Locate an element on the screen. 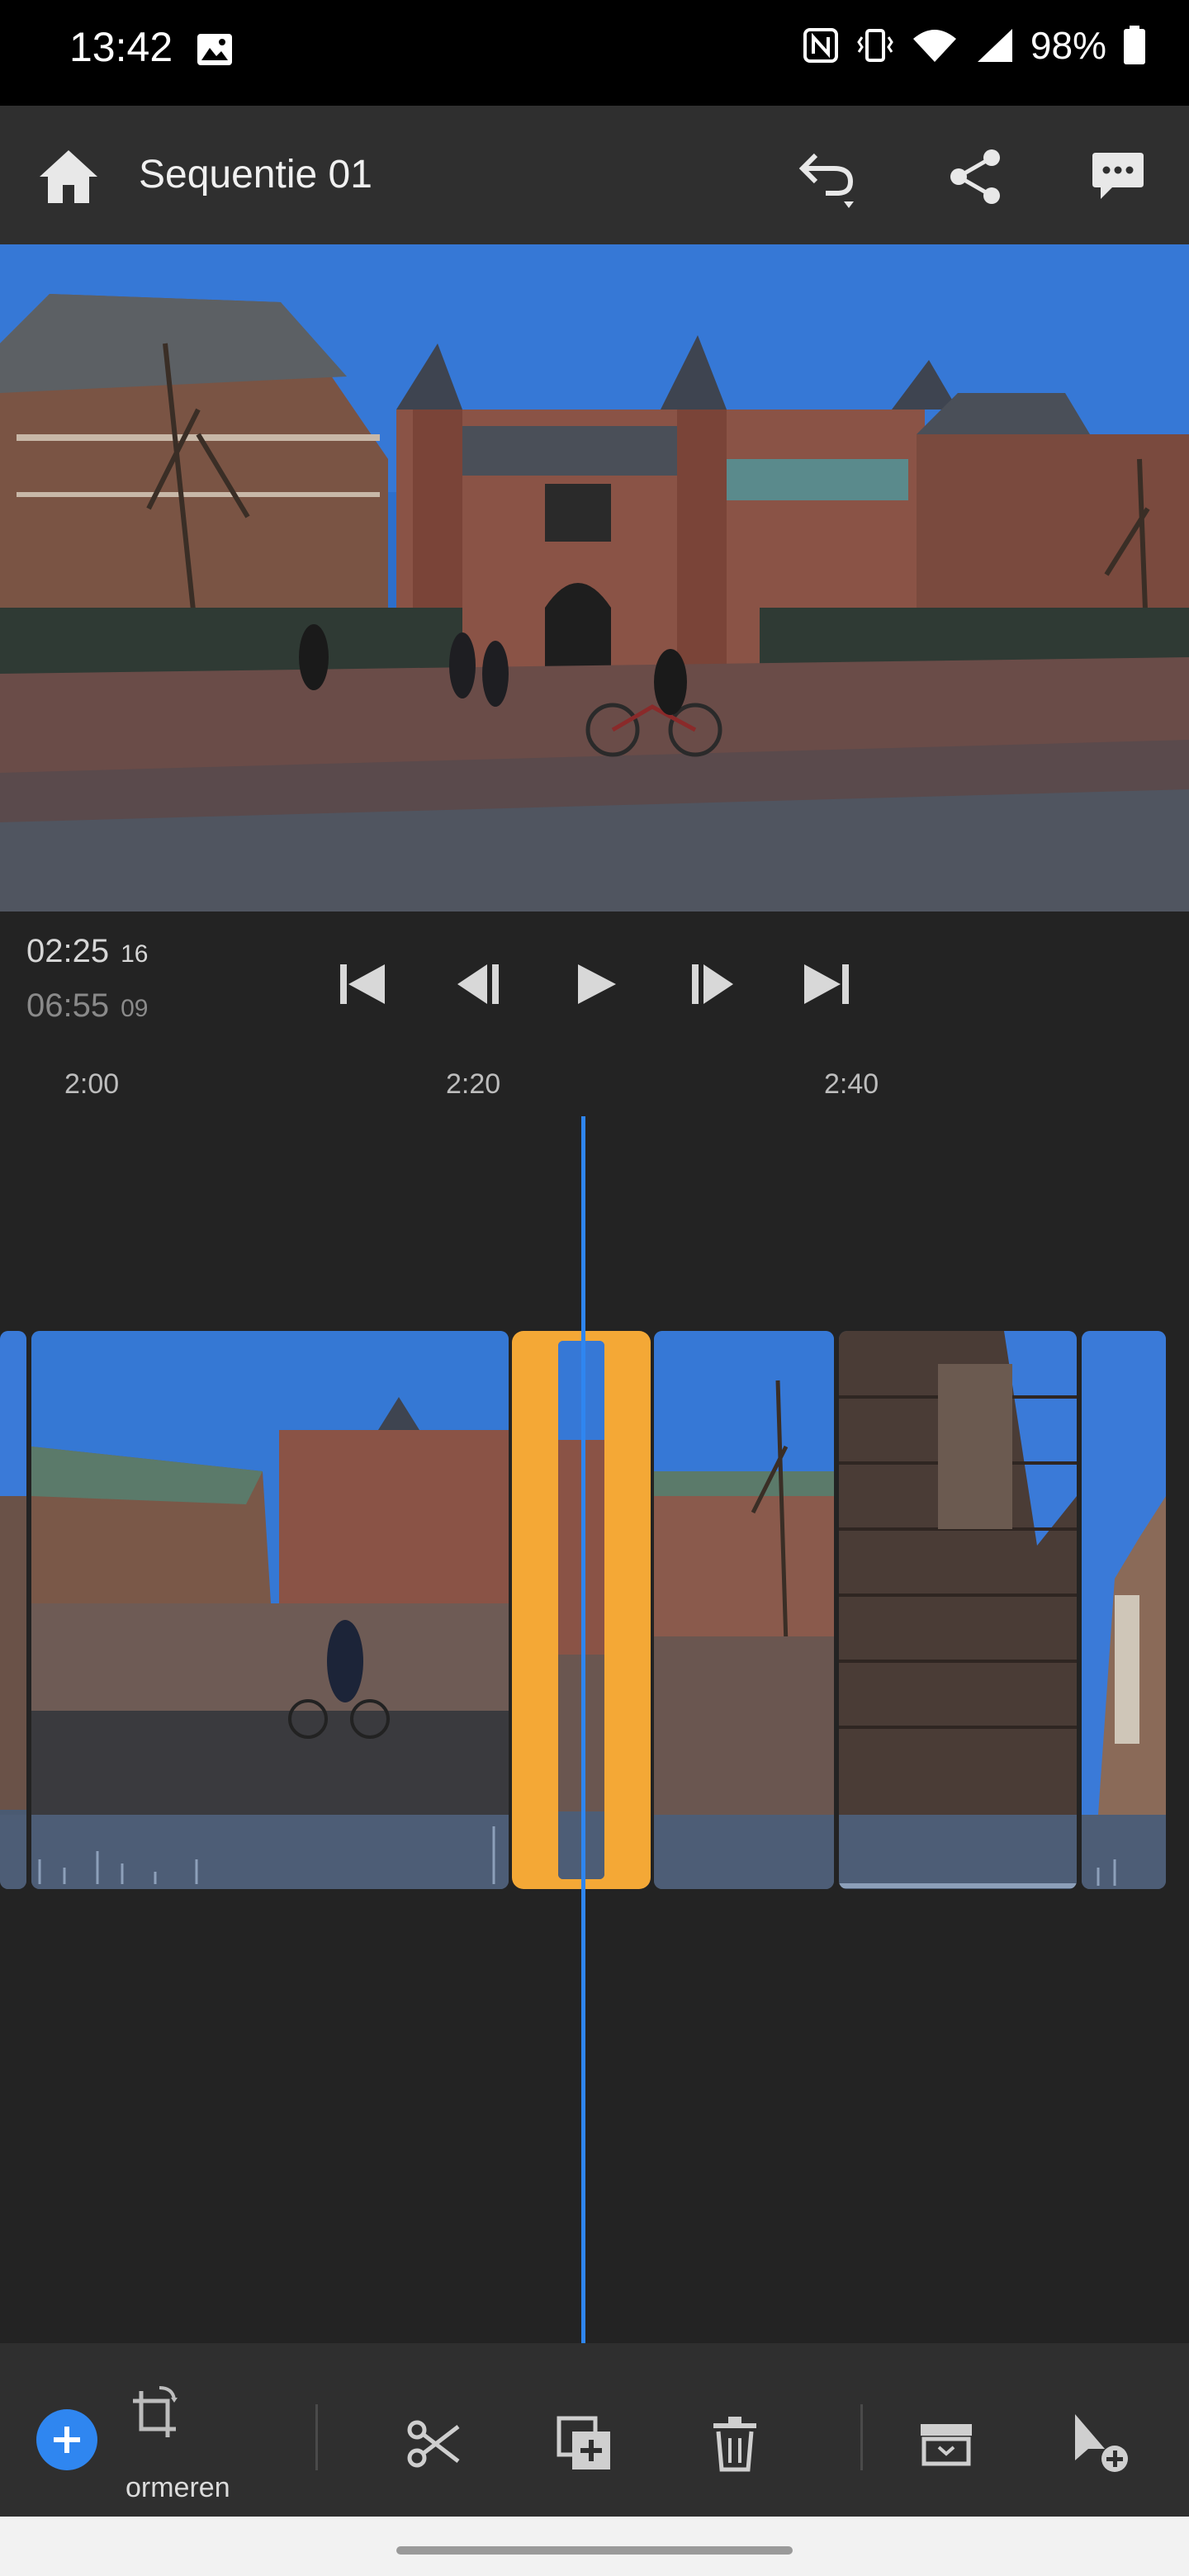 The image size is (1189, 2576). total-timecode: 06:55 09 is located at coordinates (87, 1006).